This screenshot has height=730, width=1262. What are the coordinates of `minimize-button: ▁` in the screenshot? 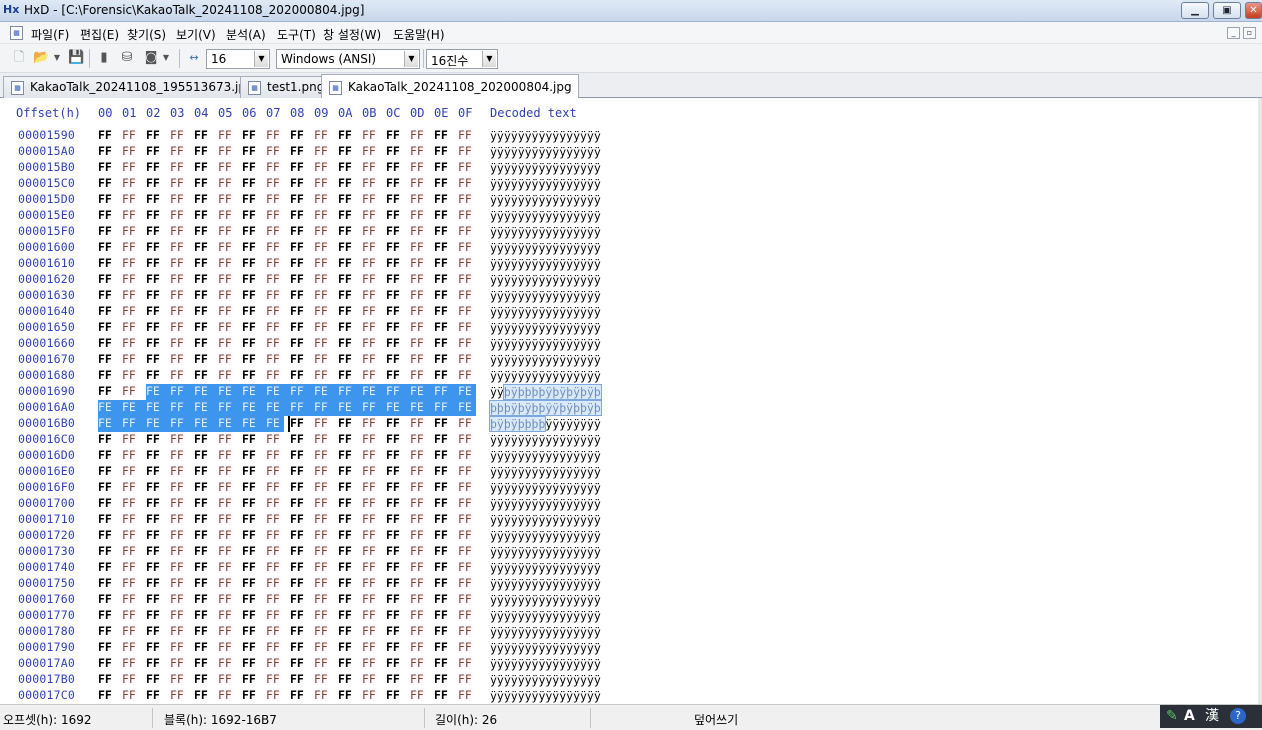 It's located at (1195, 10).